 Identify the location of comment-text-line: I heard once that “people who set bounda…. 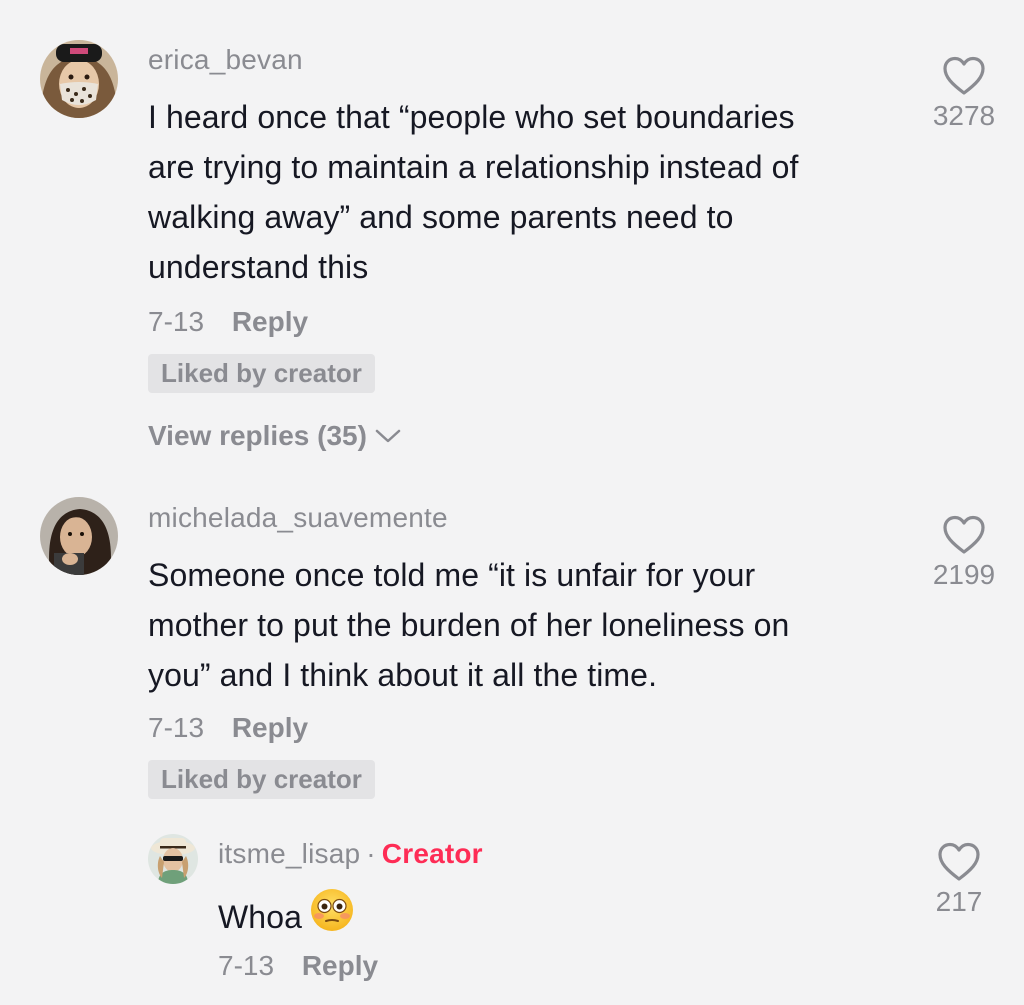
(471, 117).